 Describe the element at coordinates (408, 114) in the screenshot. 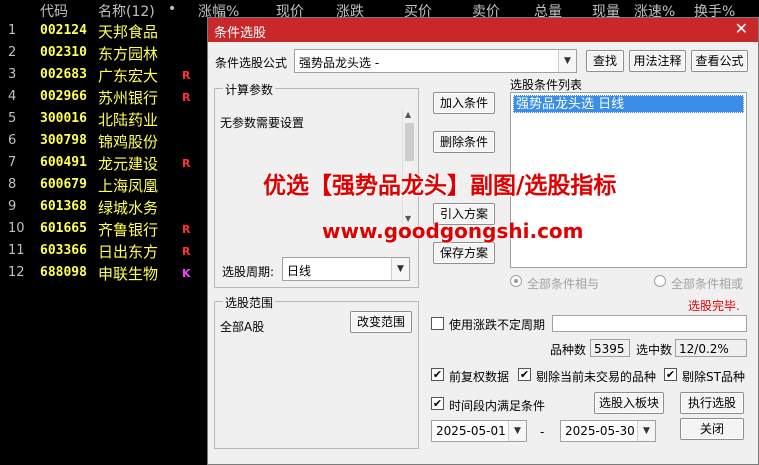

I see `scroll-up-icon: ▲` at that location.